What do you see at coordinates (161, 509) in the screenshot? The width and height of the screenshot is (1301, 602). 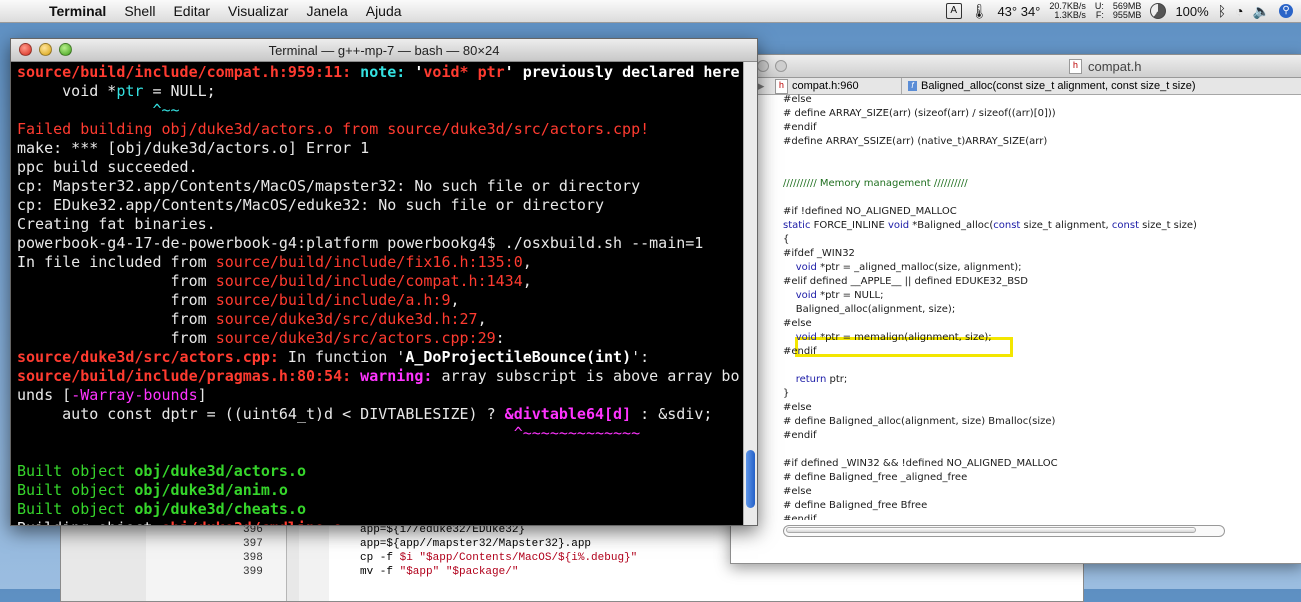 I see `terminal-line: Built object obj/duke3d/cheats.o` at bounding box center [161, 509].